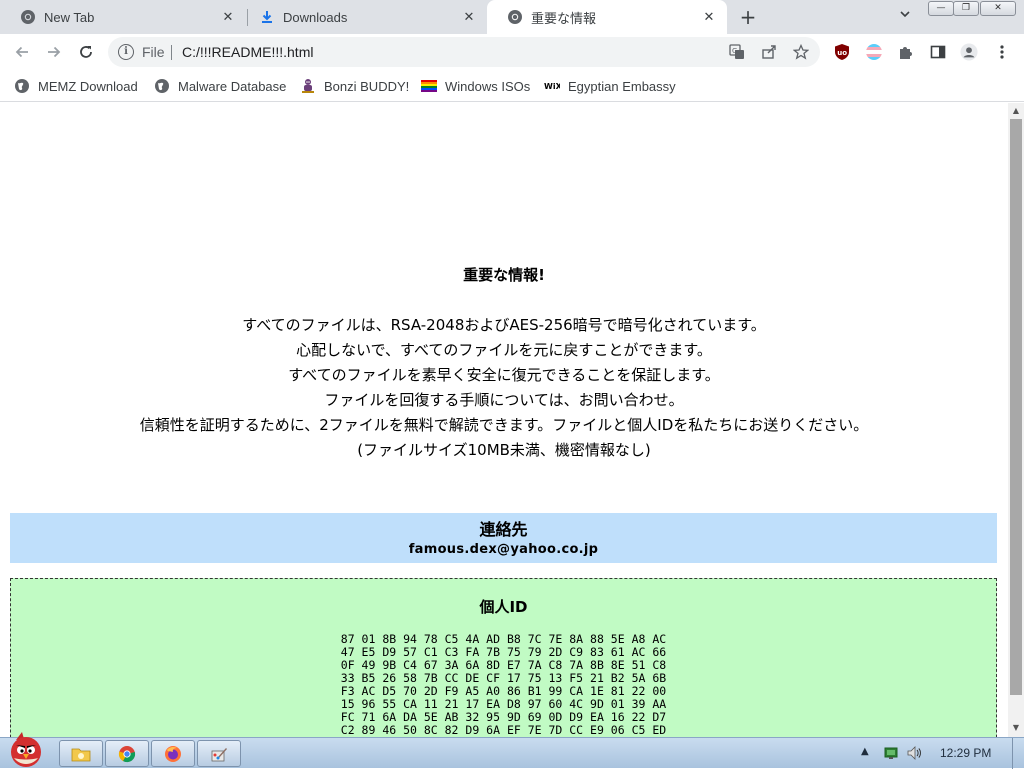  I want to click on trans-flag-extension-icon, so click(874, 52).